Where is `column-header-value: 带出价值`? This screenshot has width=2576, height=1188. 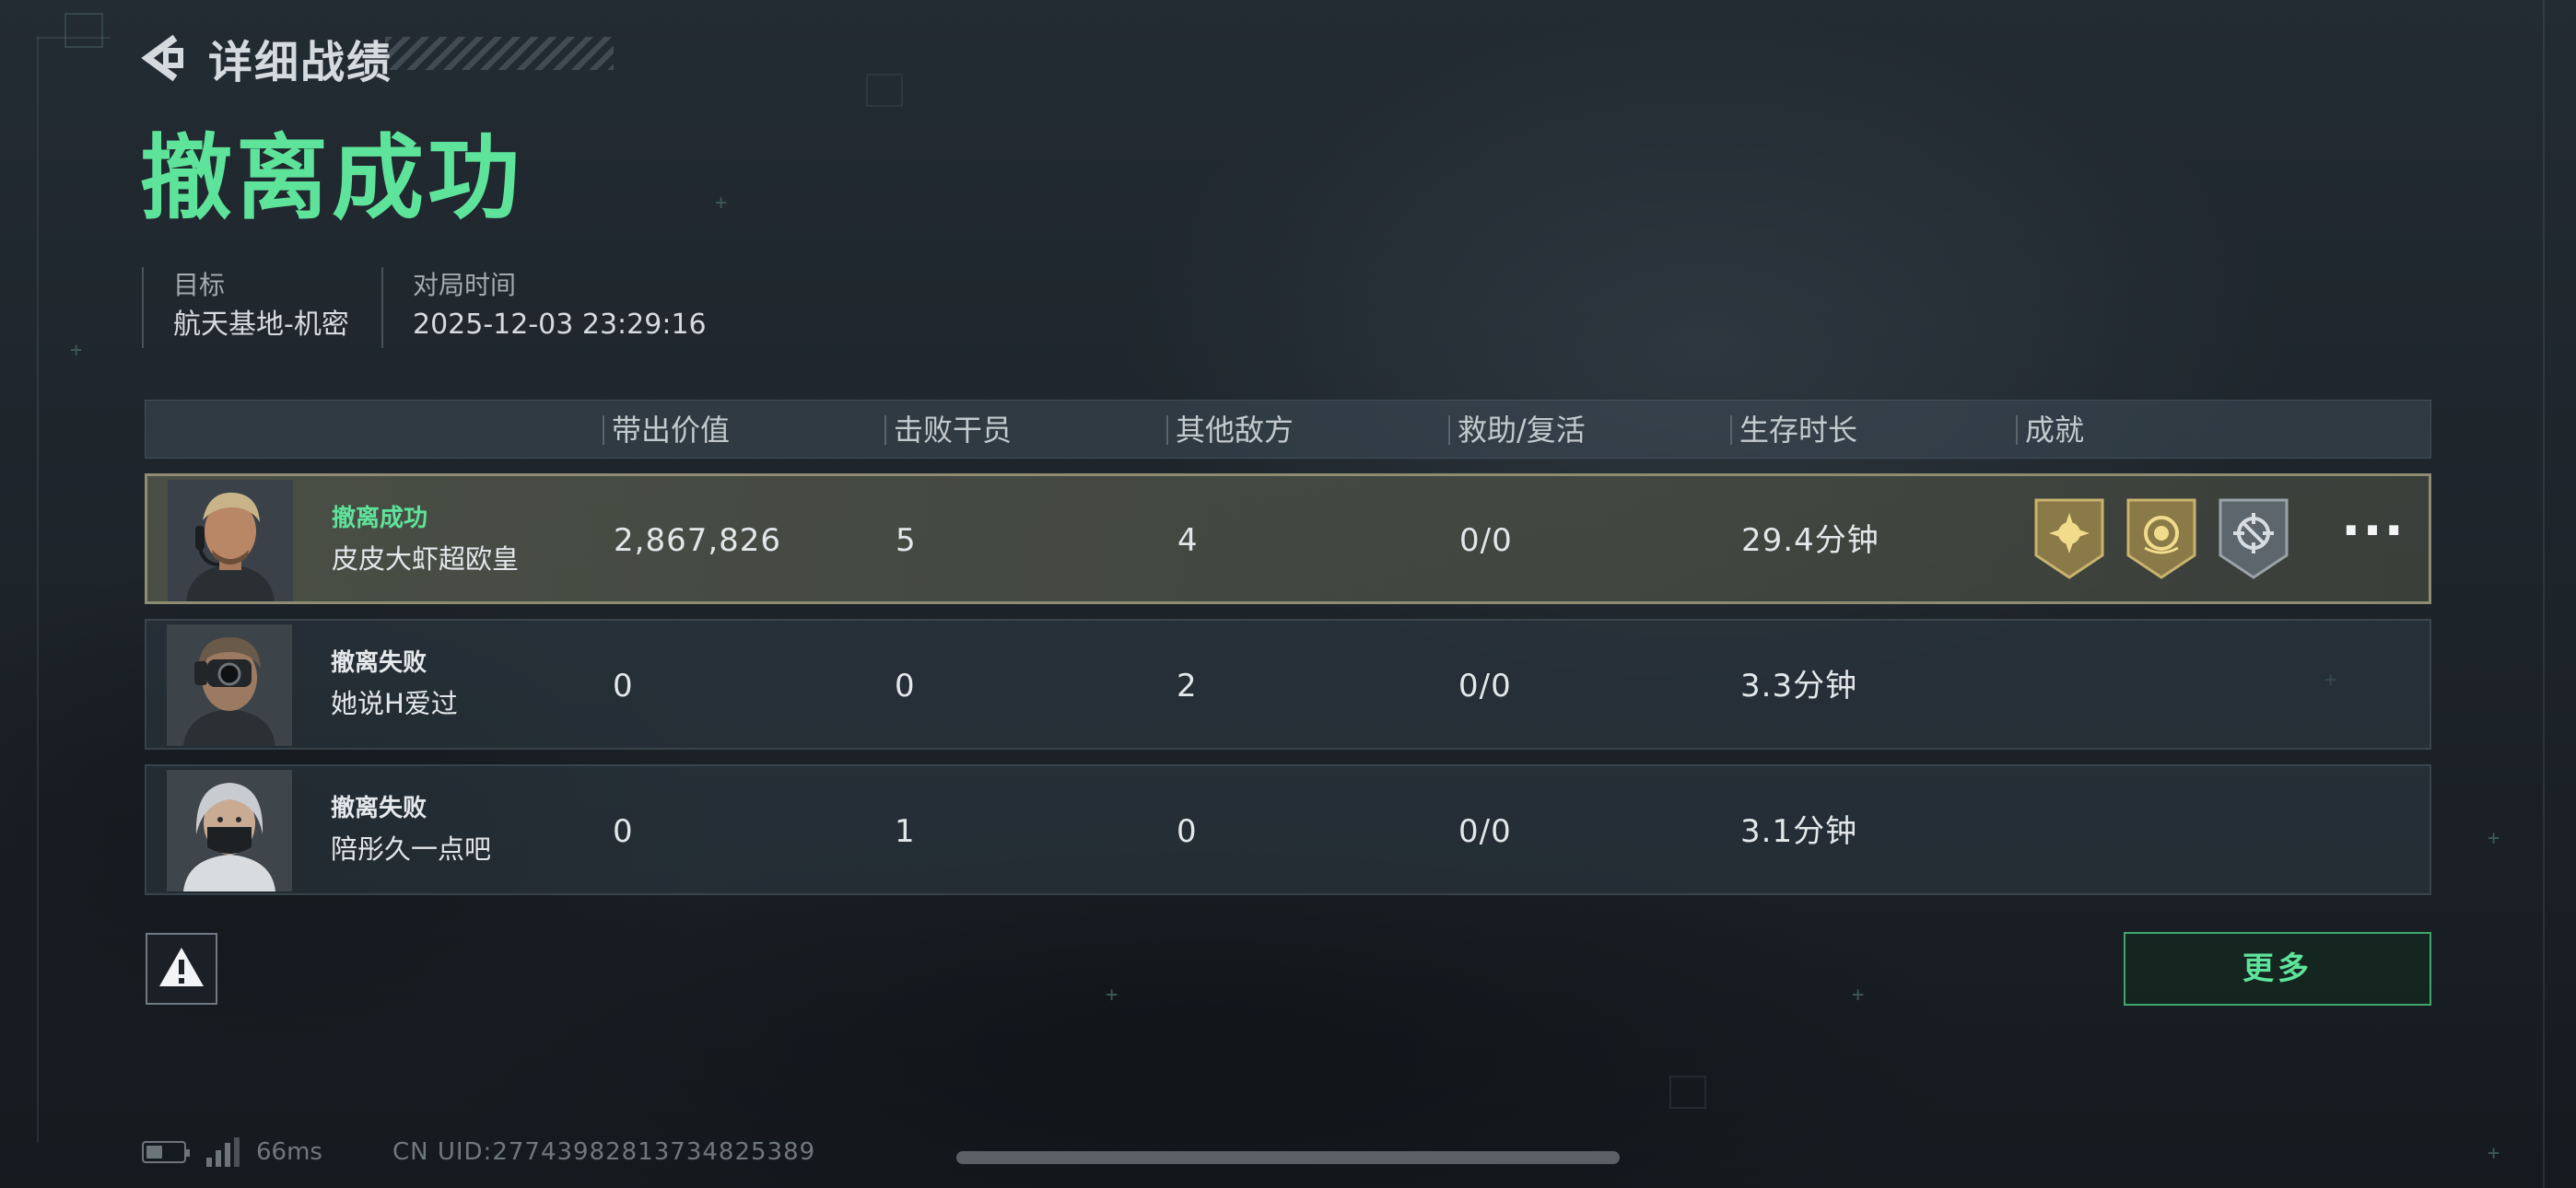 column-header-value: 带出价值 is located at coordinates (667, 430).